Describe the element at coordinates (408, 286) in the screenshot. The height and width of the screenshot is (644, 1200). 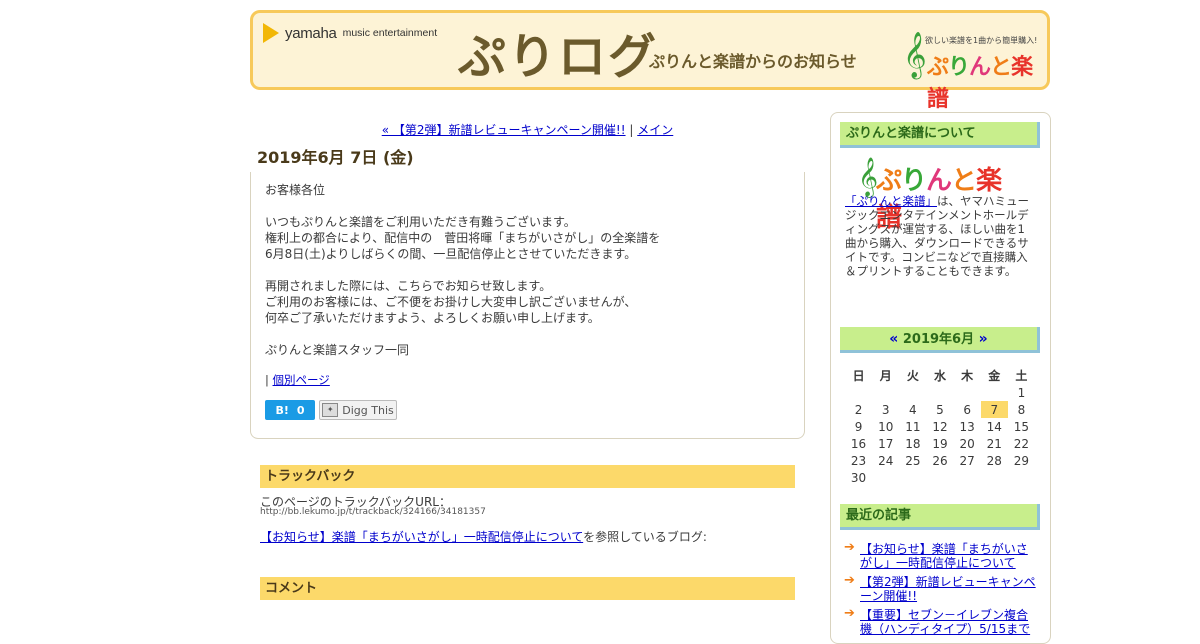
I see `entry-line: 再開されました際には、こちらでお知らせ致します。` at that location.